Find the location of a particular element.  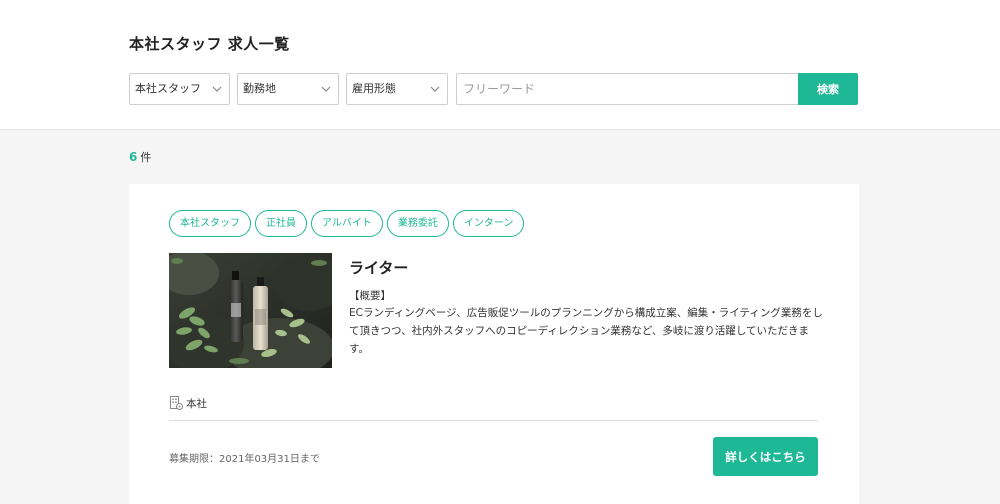

location-select: 勤務地 is located at coordinates (288, 89).